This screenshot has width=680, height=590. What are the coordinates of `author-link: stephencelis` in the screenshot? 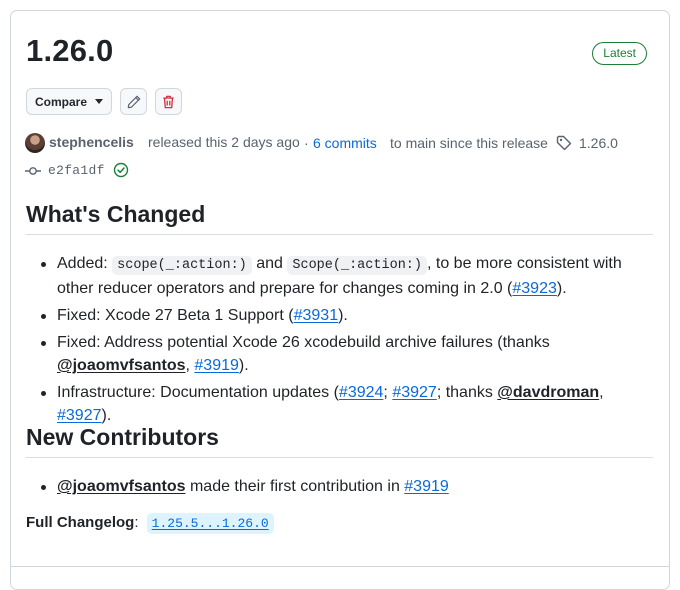 It's located at (91, 142).